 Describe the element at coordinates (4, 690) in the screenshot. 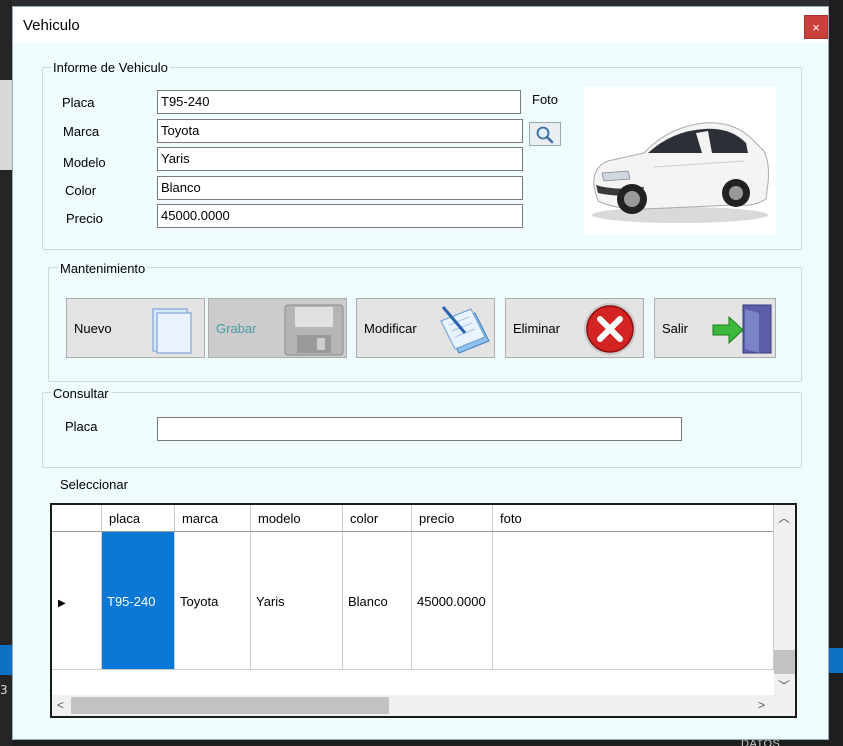

I see `background-app-line-number: 3` at that location.